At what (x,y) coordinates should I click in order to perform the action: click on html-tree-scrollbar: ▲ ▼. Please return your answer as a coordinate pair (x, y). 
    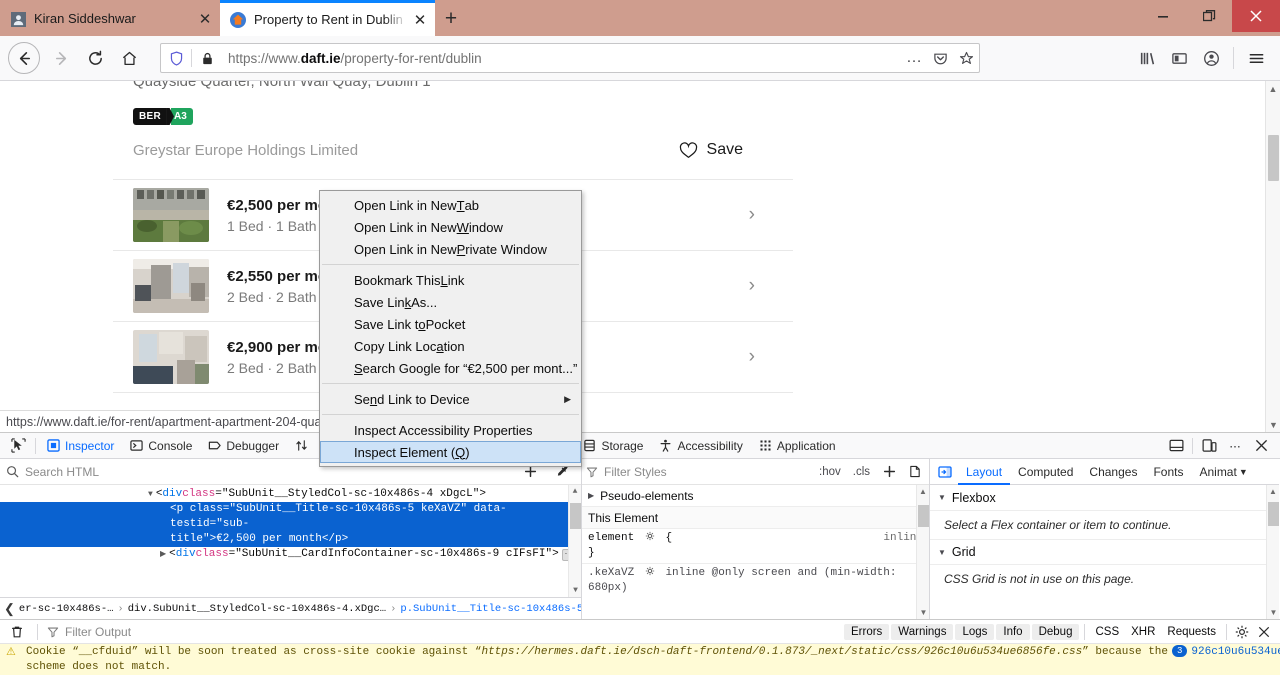
    Looking at the image, I should click on (574, 541).